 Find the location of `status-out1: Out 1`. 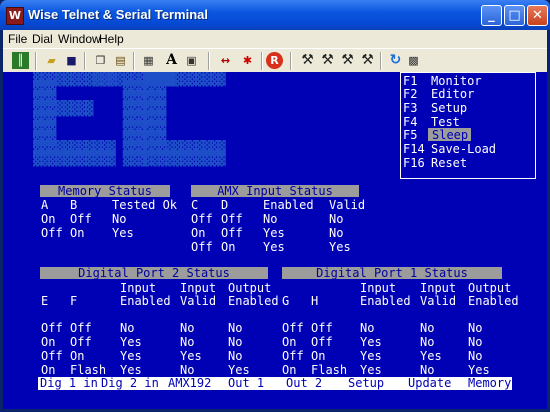

status-out1: Out 1 is located at coordinates (246, 383).